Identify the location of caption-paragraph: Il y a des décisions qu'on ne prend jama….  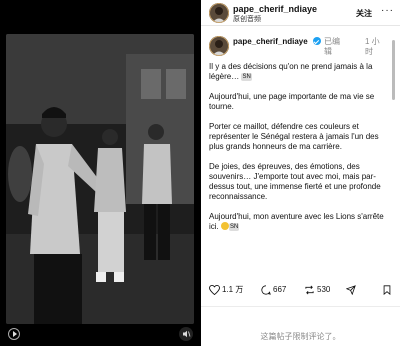
(300, 72).